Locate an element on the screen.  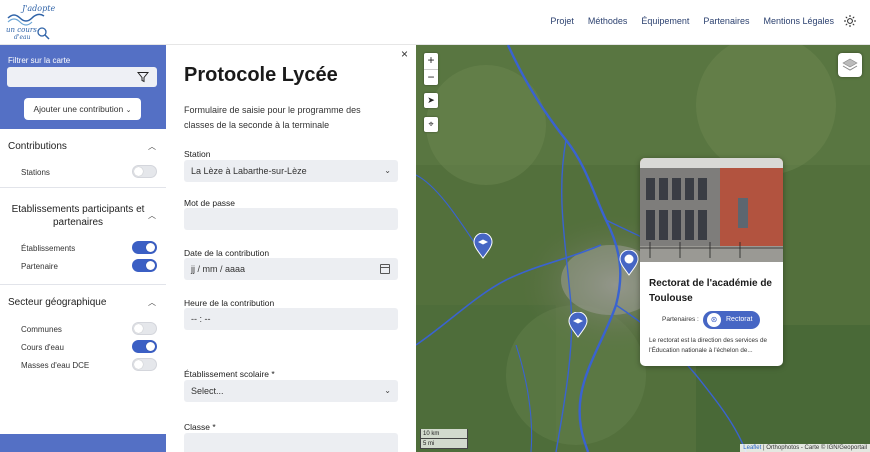
class-label: Classe * is located at coordinates (200, 427).